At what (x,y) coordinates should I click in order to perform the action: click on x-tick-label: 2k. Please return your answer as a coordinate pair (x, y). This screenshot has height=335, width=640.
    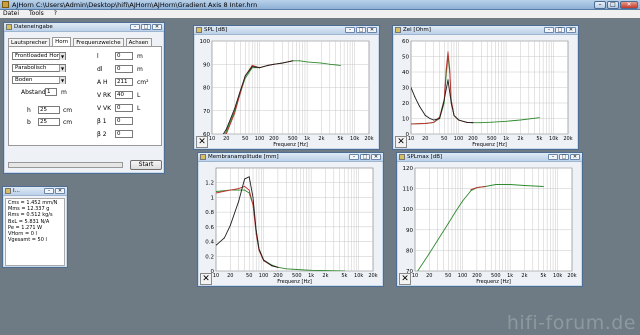
    Looking at the image, I should click on (524, 276).